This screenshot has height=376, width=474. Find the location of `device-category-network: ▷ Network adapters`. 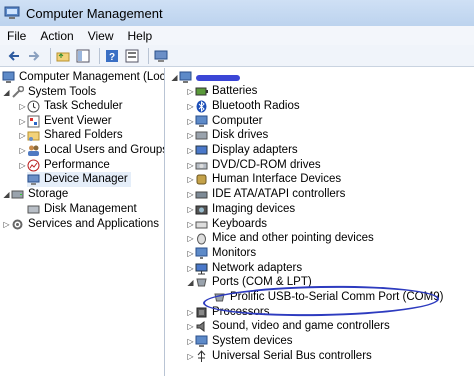

device-category-network: ▷ Network adapters is located at coordinates (244, 268).